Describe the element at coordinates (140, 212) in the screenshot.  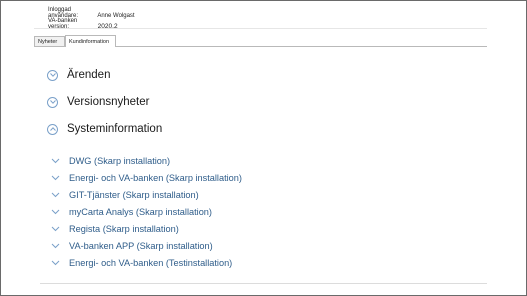
I see `list-item-label: myCarta Analys (Skarp installation)` at that location.